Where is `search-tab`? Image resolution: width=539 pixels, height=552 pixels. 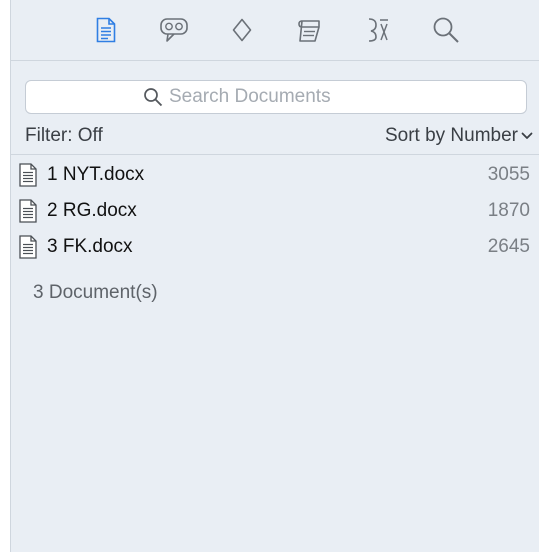 search-tab is located at coordinates (446, 30).